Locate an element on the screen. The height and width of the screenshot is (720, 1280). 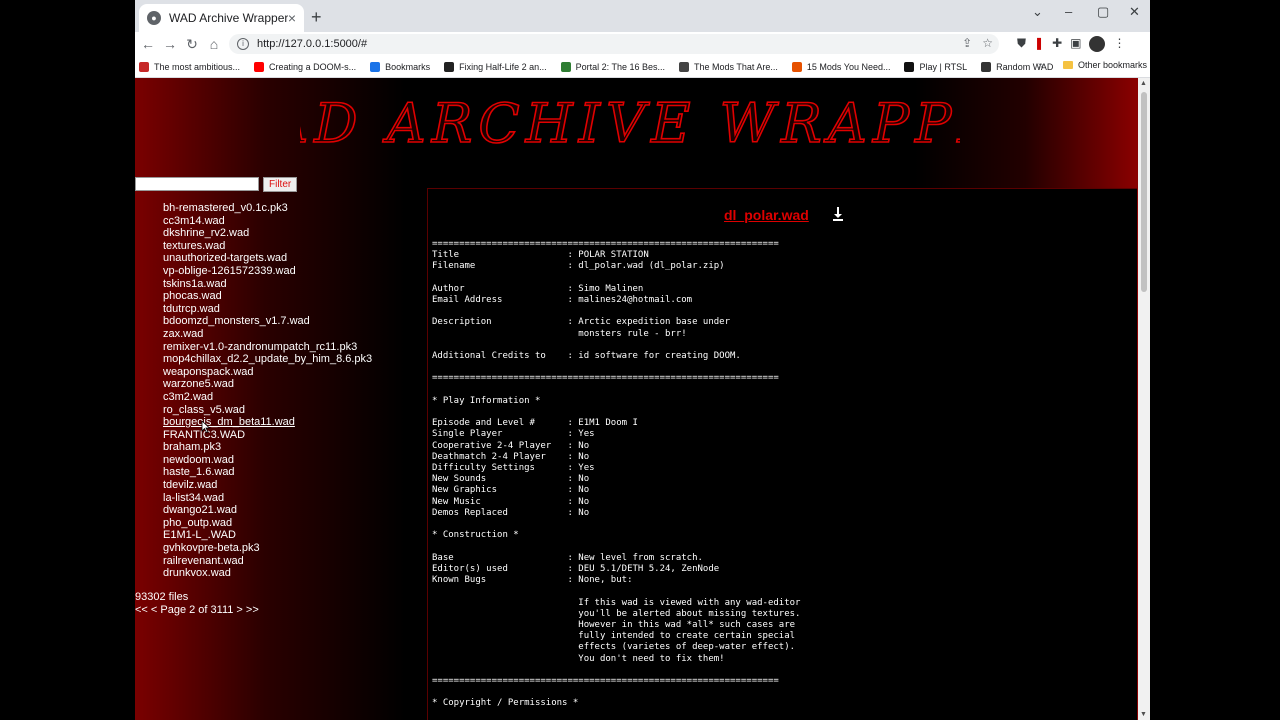
file-link: railrevenant.wad is located at coordinates (267, 561).